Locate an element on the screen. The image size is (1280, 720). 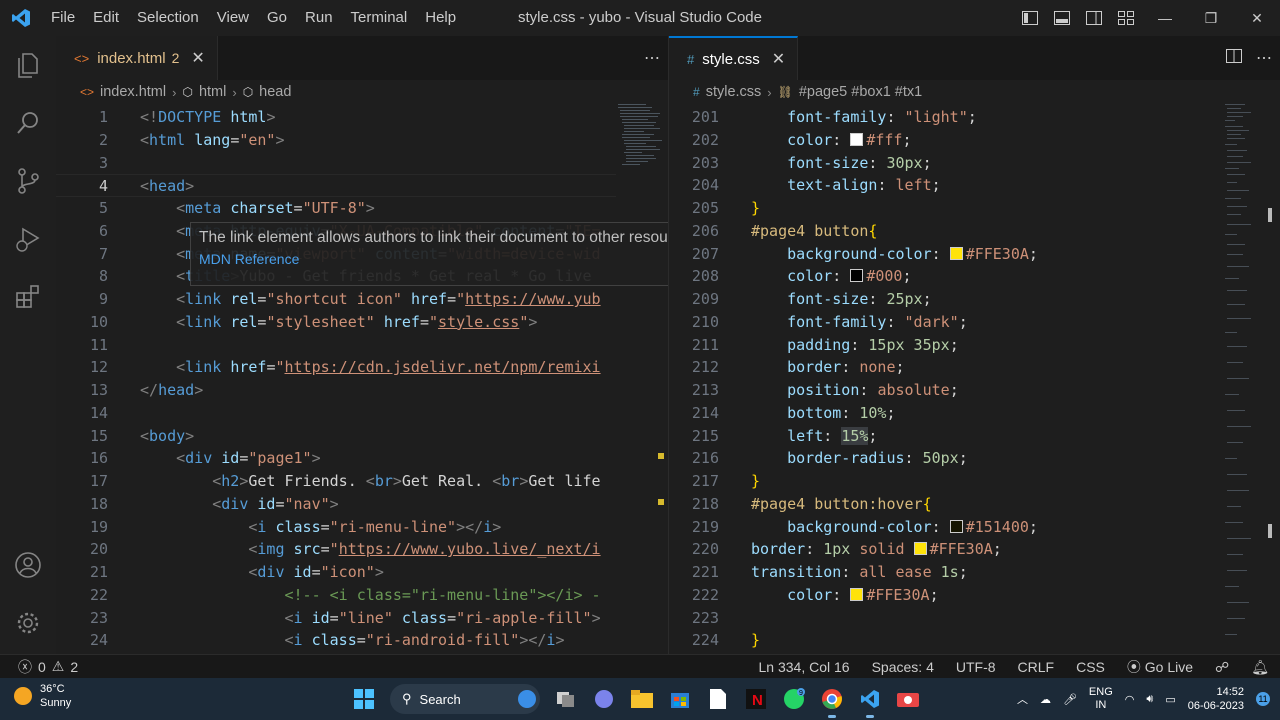
notepad-icon is located at coordinates (718, 699).